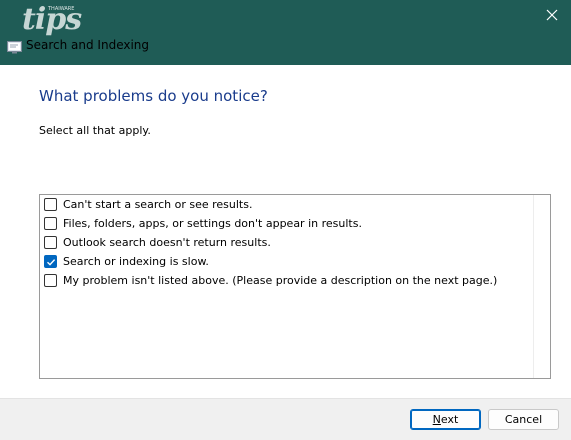 This screenshot has height=440, width=571. Describe the element at coordinates (436, 419) in the screenshot. I see `next-access-key: N` at that location.